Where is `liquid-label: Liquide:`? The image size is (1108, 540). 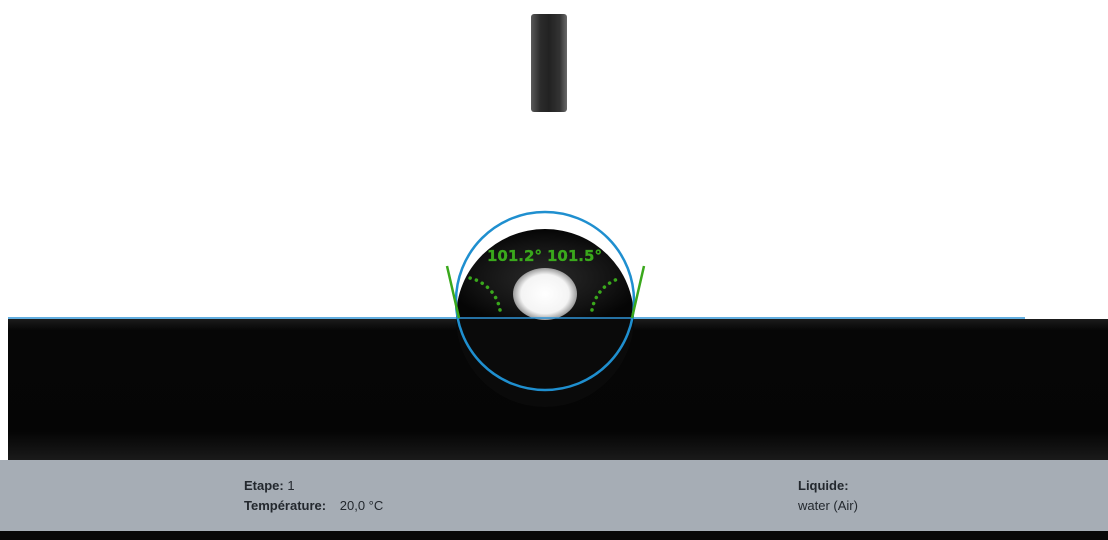 liquid-label: Liquide: is located at coordinates (823, 485).